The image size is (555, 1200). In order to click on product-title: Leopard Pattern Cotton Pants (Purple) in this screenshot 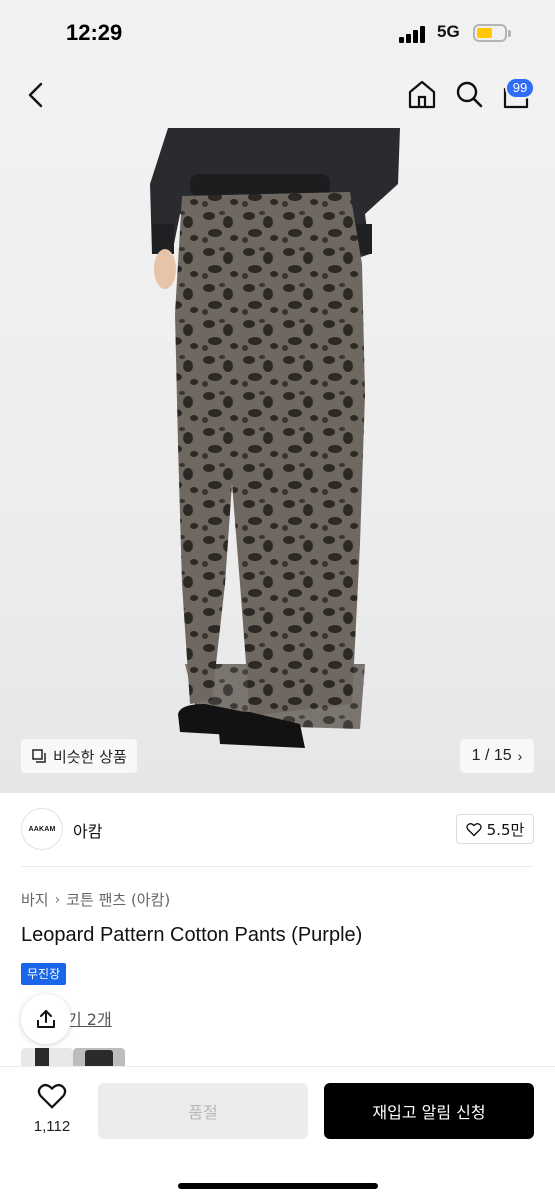, I will do `click(192, 935)`.